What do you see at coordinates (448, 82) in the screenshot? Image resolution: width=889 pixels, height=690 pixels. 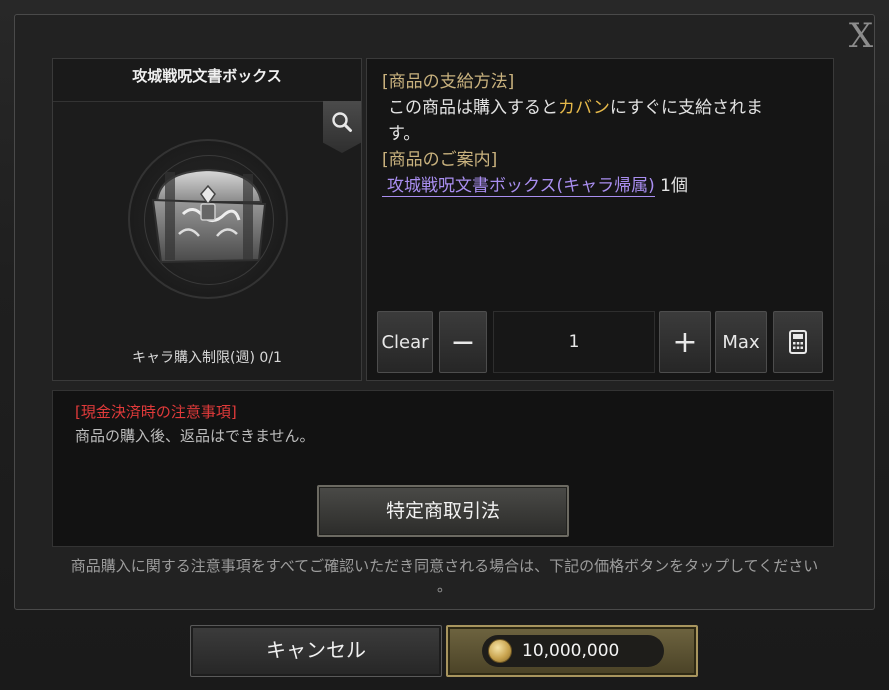 I see `delivery-method-heading: [商品の支給方法]` at bounding box center [448, 82].